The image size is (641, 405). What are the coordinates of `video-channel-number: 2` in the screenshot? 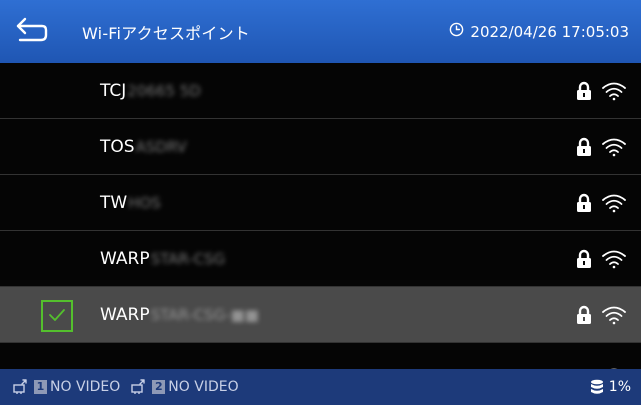 It's located at (159, 387).